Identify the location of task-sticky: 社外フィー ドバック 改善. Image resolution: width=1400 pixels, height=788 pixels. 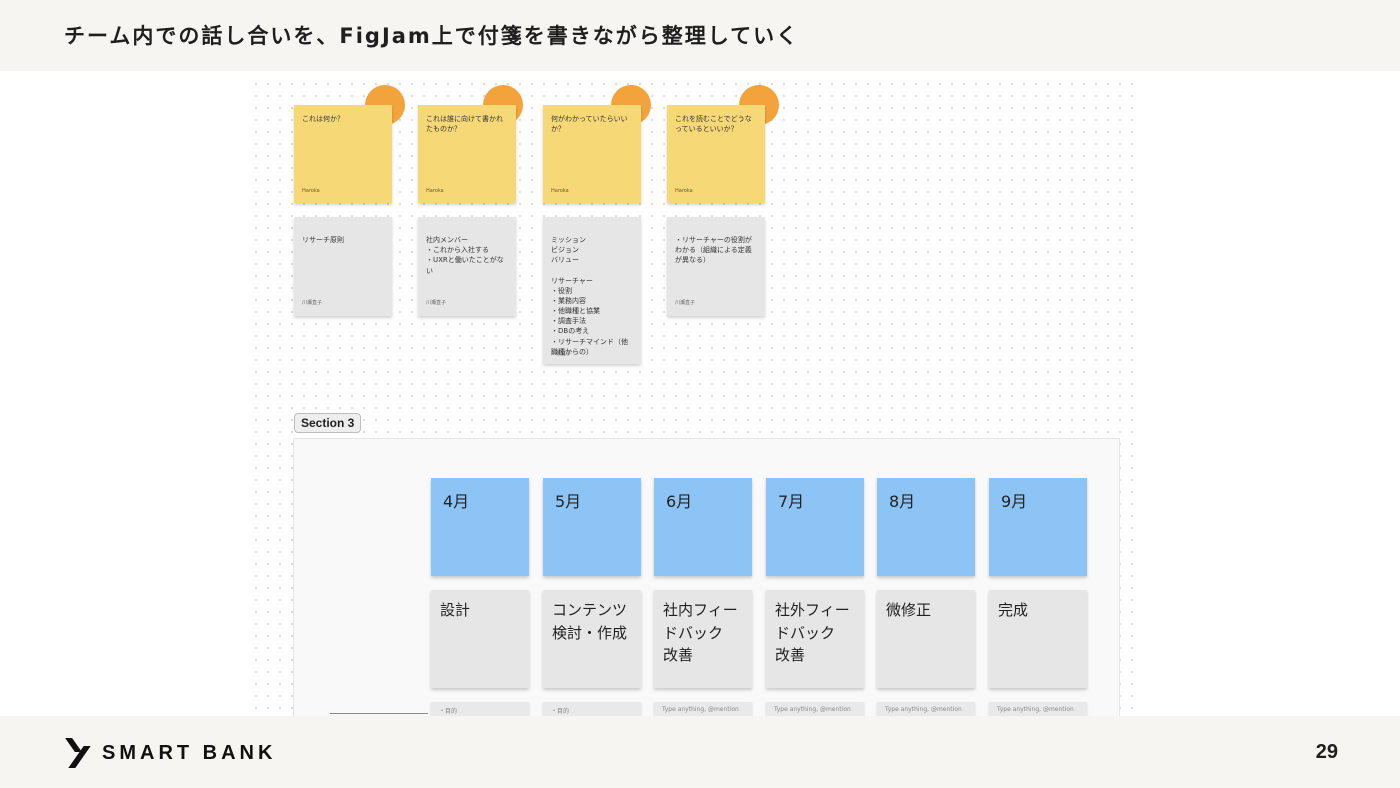
(815, 639).